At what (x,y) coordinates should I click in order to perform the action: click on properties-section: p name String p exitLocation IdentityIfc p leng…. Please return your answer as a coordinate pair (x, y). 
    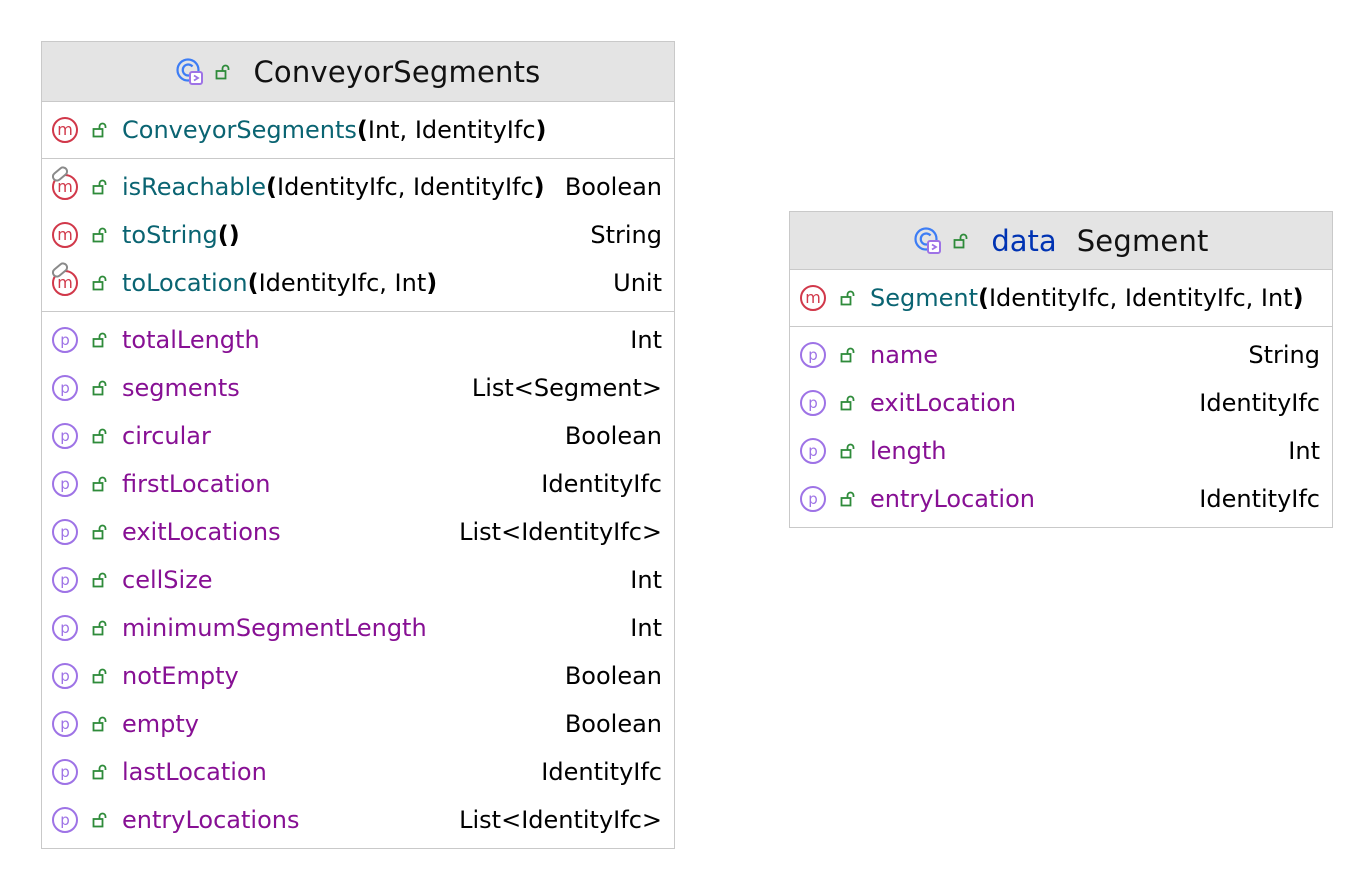
    Looking at the image, I should click on (1061, 427).